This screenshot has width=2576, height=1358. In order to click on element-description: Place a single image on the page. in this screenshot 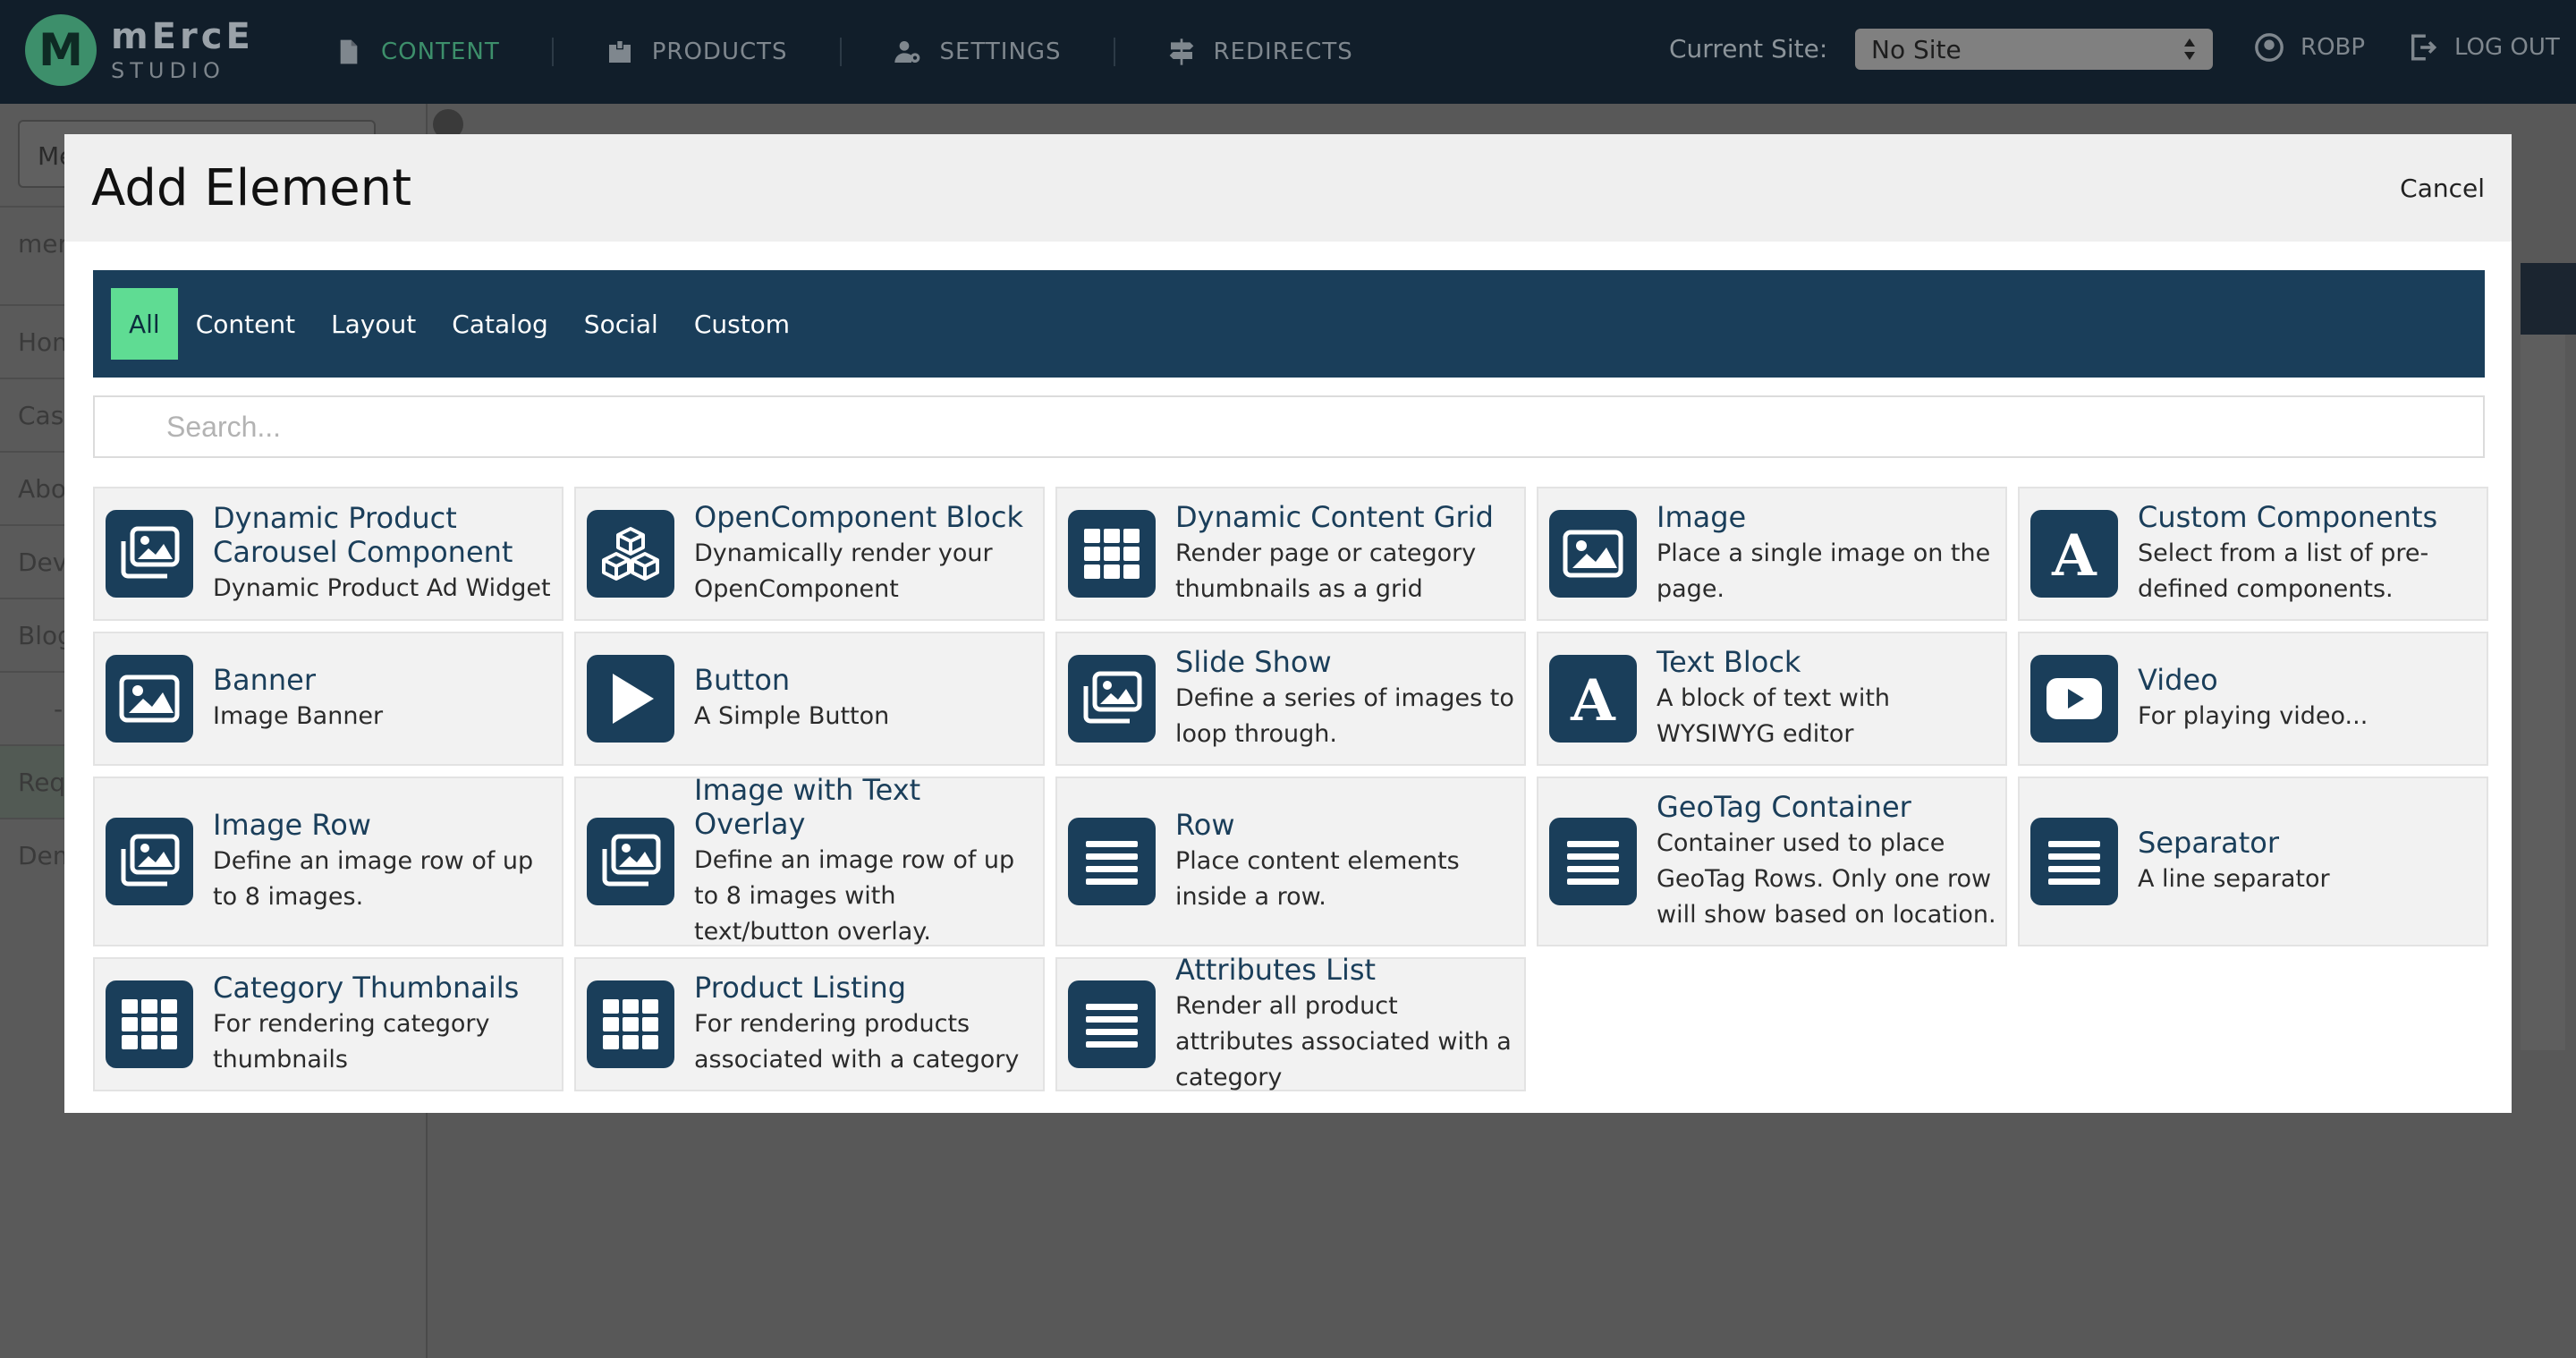, I will do `click(1824, 571)`.